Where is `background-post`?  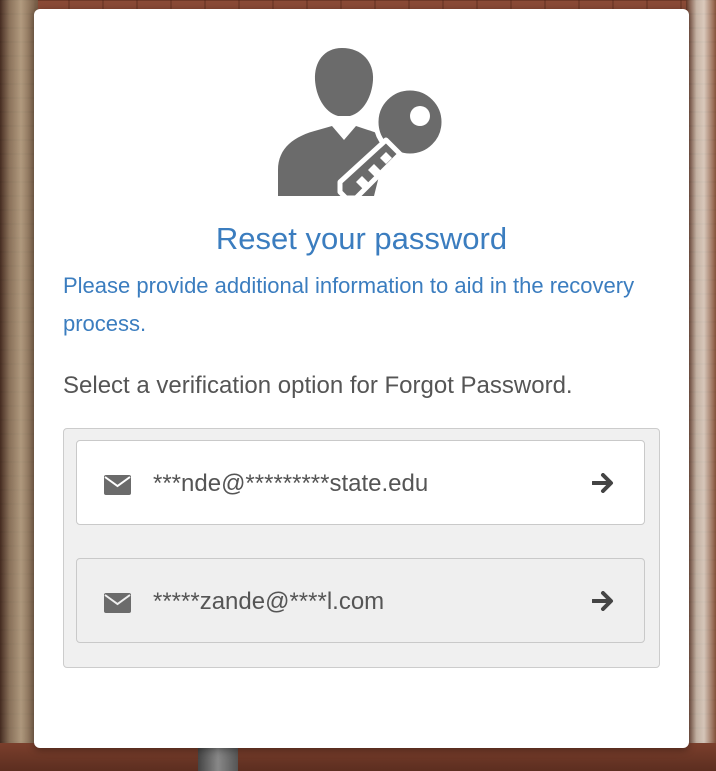
background-post is located at coordinates (218, 758).